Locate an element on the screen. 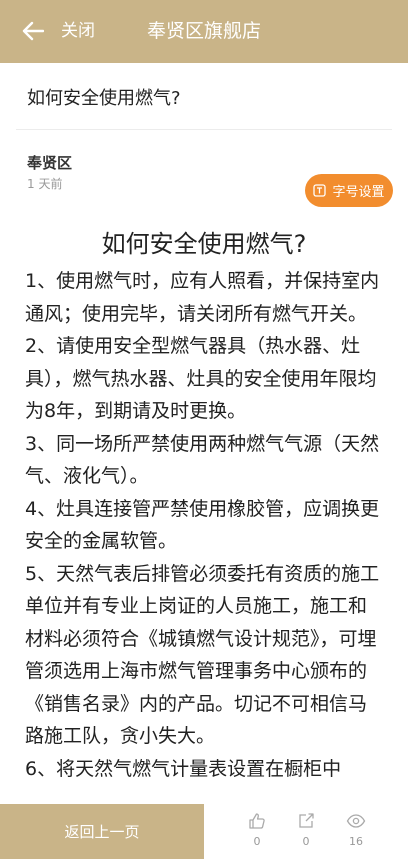 The width and height of the screenshot is (408, 859). top-bar: 关闭 奉贤区旗舰店 is located at coordinates (204, 31).